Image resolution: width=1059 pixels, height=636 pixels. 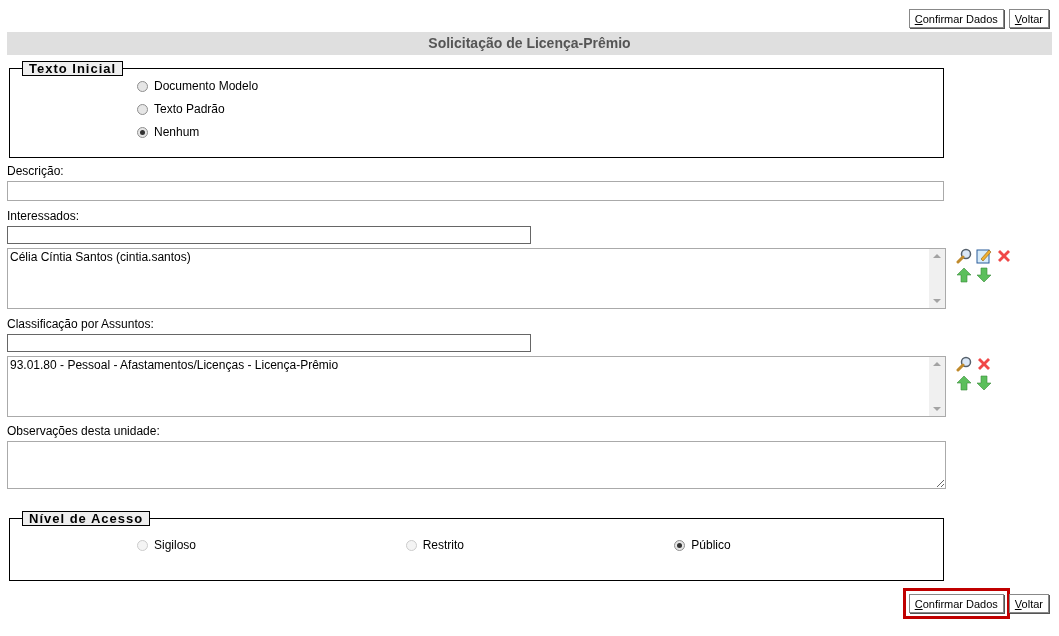 What do you see at coordinates (984, 256) in the screenshot?
I see `edit-icon` at bounding box center [984, 256].